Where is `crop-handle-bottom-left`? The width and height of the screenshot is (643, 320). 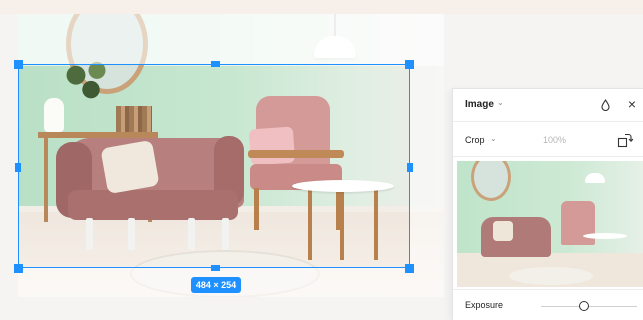 crop-handle-bottom-left is located at coordinates (18, 268).